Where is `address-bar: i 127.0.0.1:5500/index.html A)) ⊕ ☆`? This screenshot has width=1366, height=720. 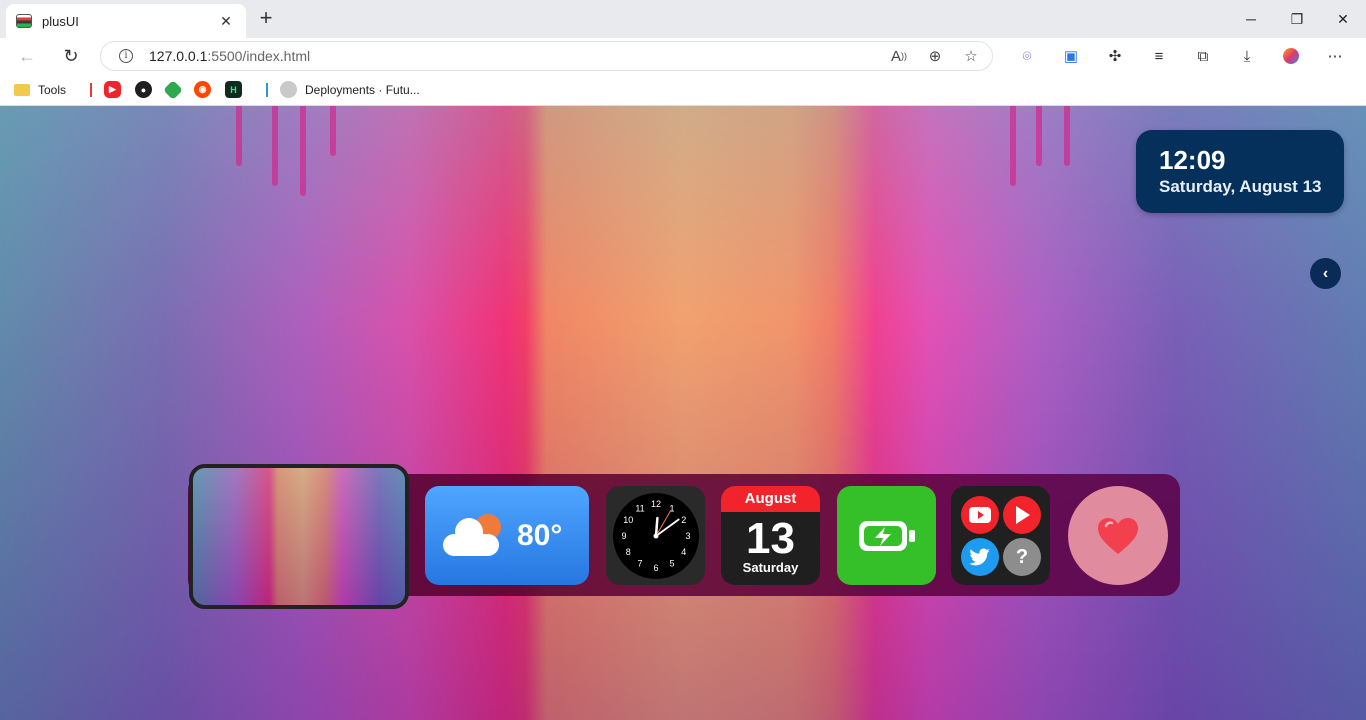 address-bar: i 127.0.0.1:5500/index.html A)) ⊕ ☆ is located at coordinates (546, 56).